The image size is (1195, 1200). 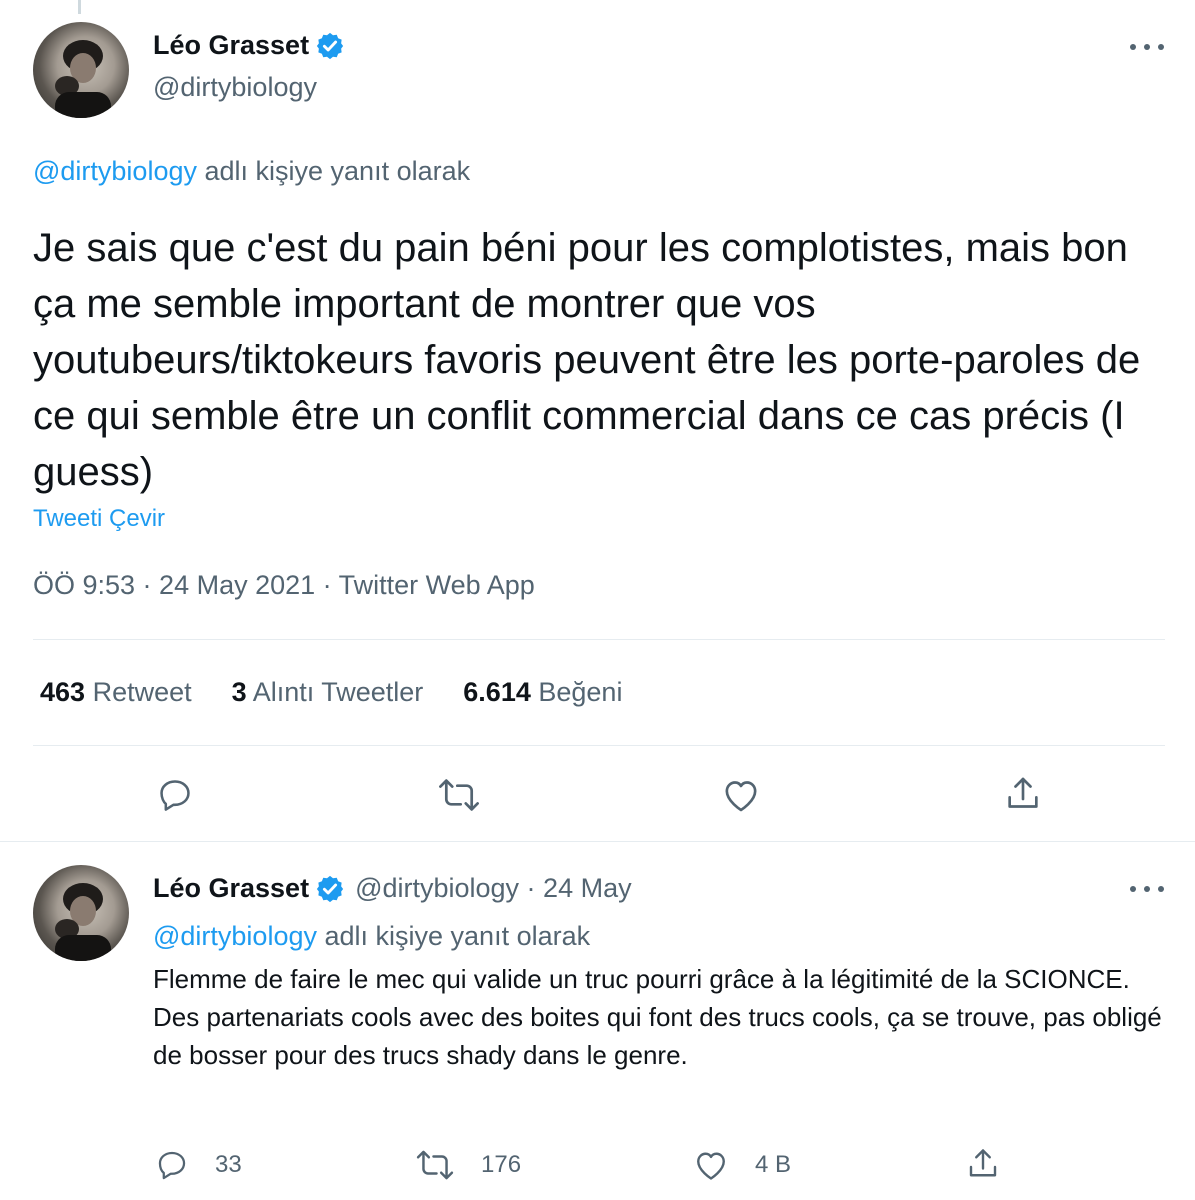 I want to click on like-count: 6.614, so click(x=497, y=692).